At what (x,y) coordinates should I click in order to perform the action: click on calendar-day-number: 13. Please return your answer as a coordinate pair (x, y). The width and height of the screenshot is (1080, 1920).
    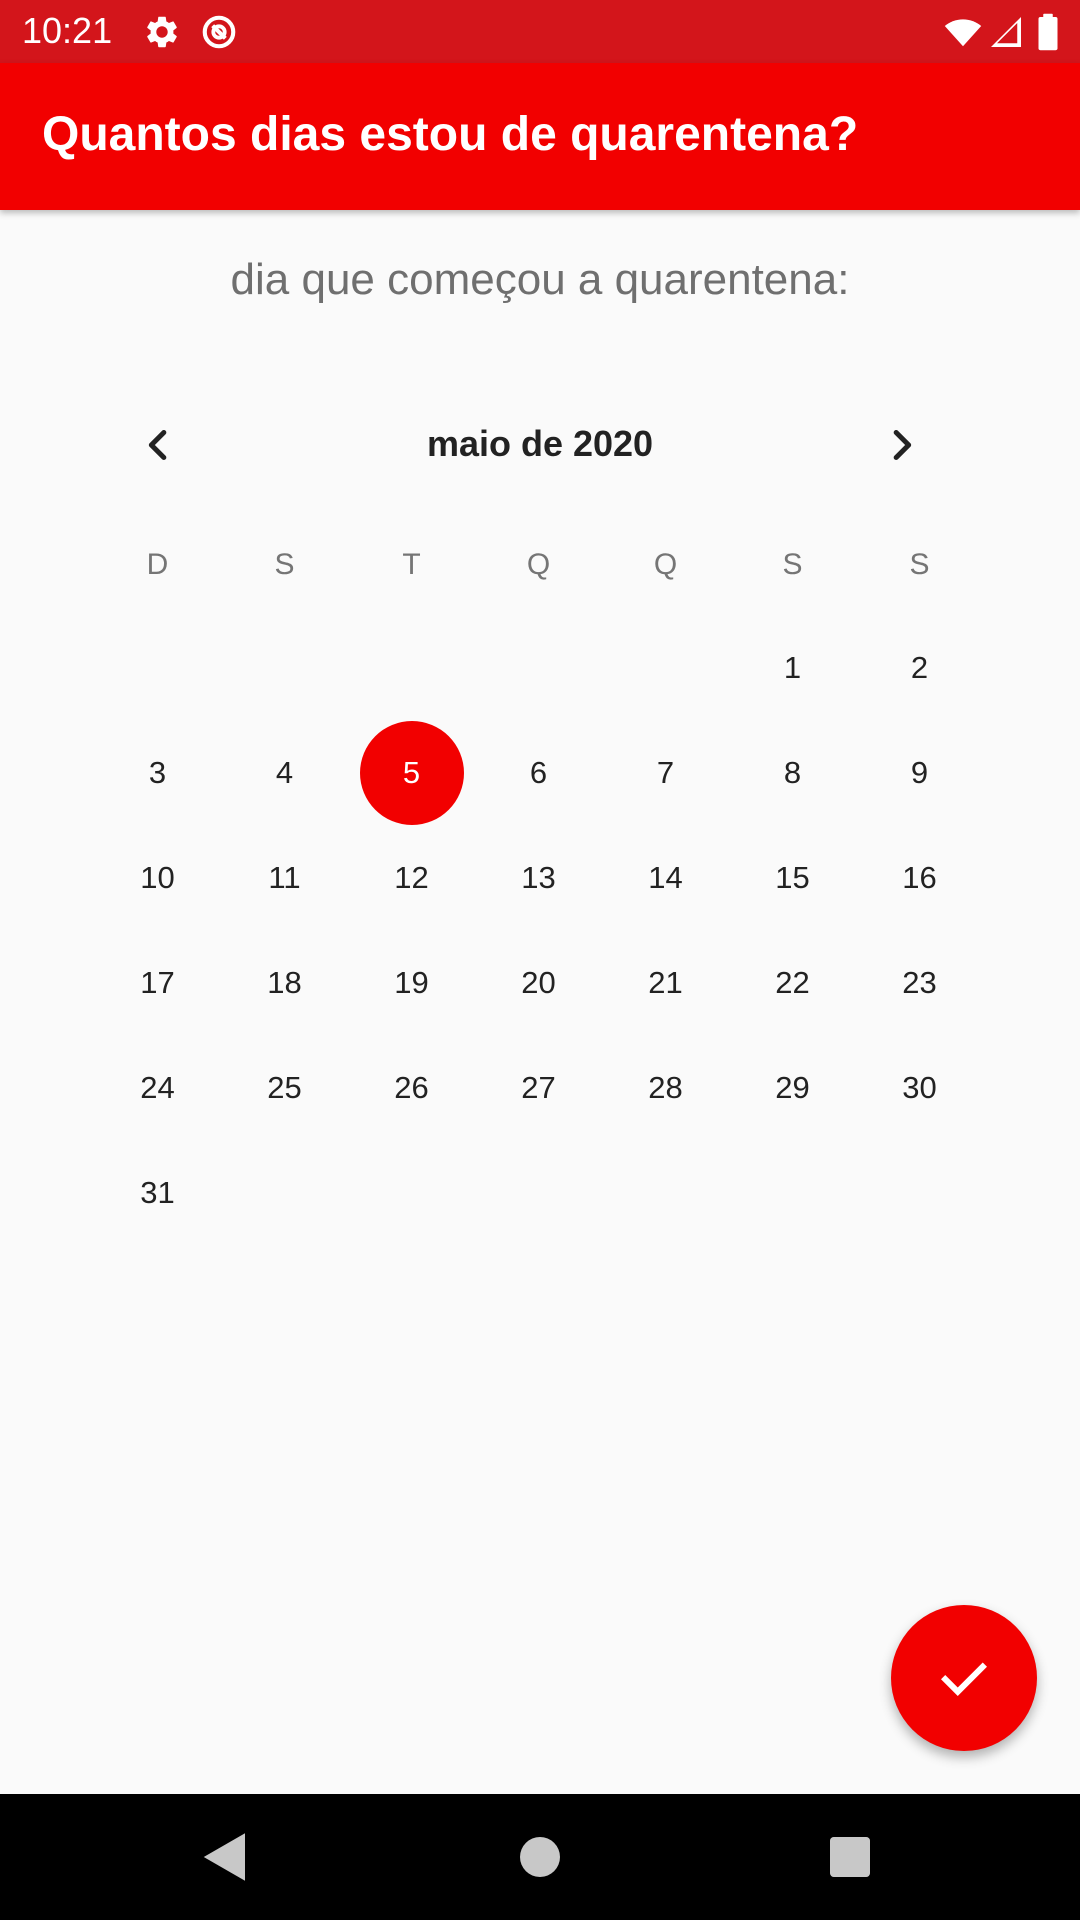
    Looking at the image, I should click on (538, 877).